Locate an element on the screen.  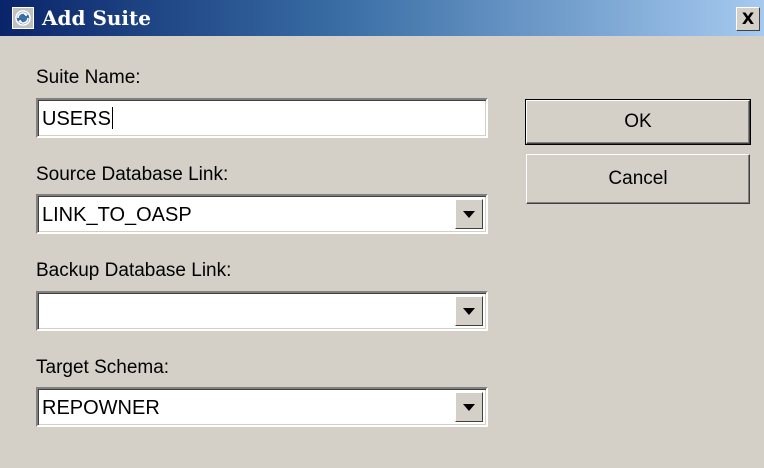
cancel-button: Cancel is located at coordinates (638, 179).